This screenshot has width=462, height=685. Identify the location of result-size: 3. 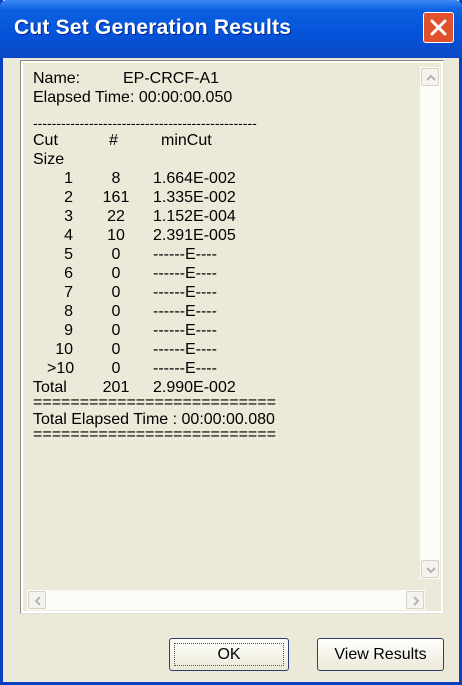
(68, 216).